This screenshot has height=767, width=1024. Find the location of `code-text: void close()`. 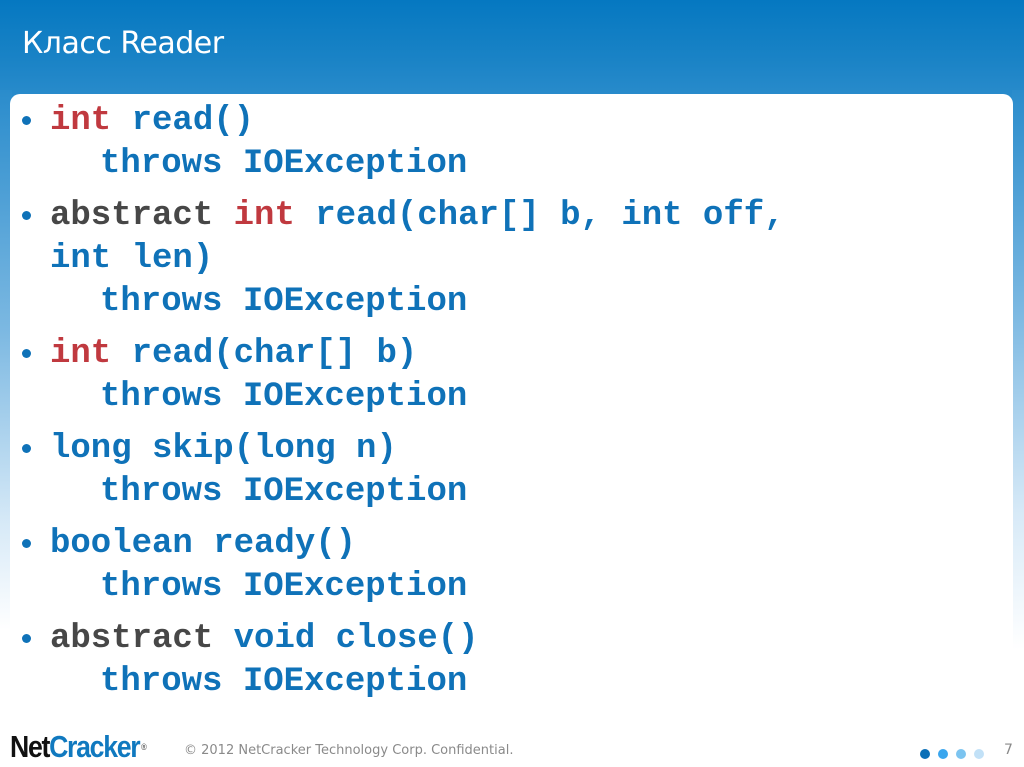

code-text: void close() is located at coordinates (346, 639).